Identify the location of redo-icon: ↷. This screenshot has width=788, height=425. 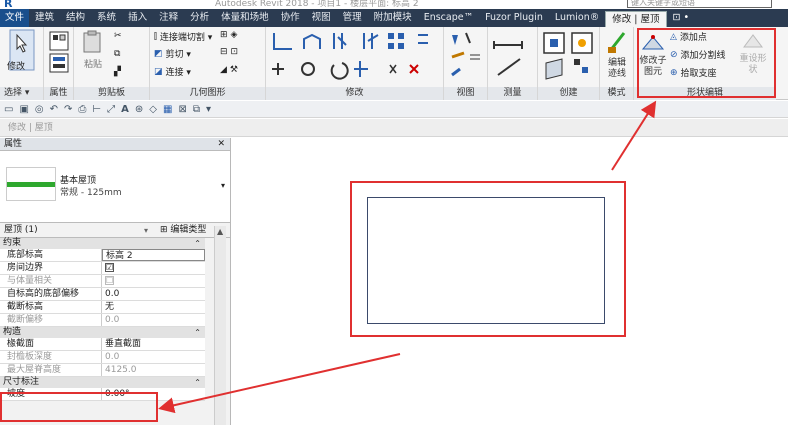
(68, 109).